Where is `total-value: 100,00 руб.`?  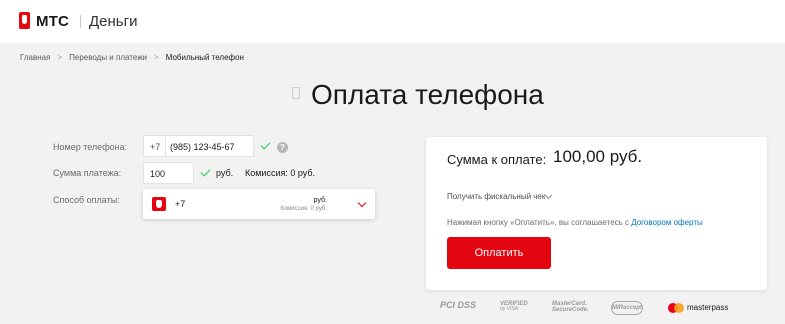
total-value: 100,00 руб. is located at coordinates (598, 156).